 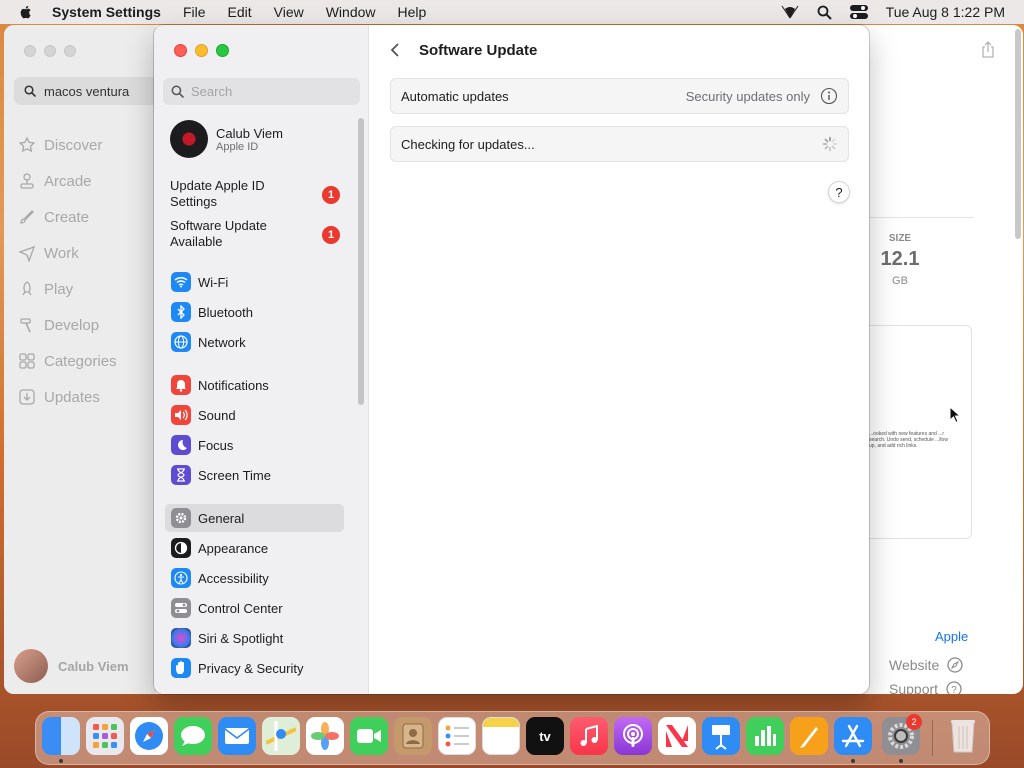 I want to click on share-icon, so click(x=988, y=52).